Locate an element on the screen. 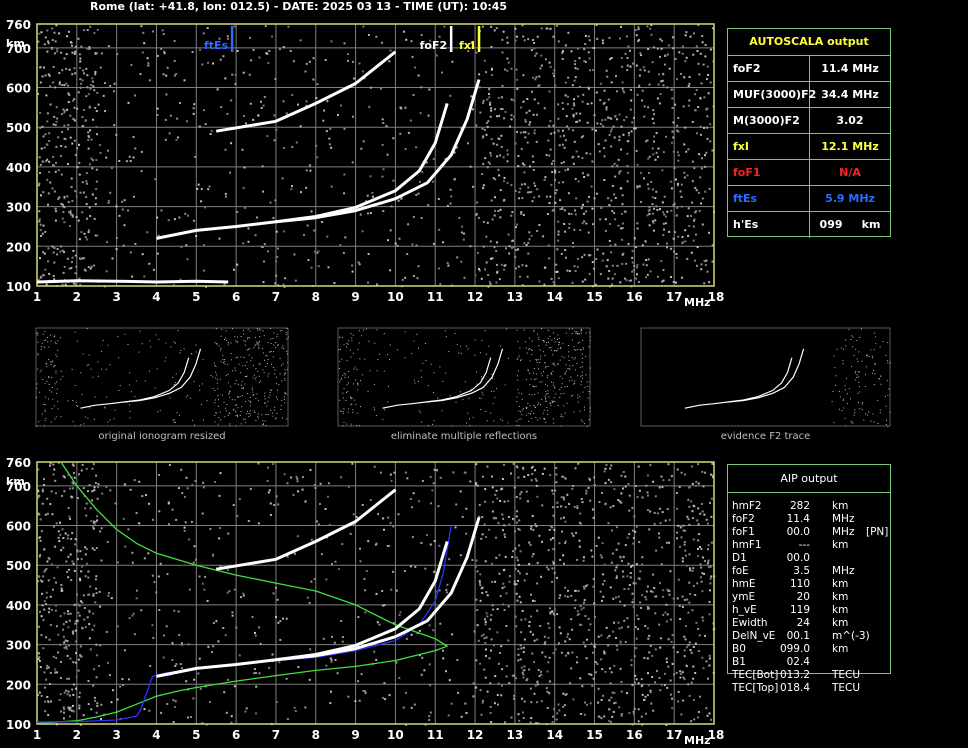 This screenshot has width=968, height=748. x-tick-label: 13 is located at coordinates (515, 735).